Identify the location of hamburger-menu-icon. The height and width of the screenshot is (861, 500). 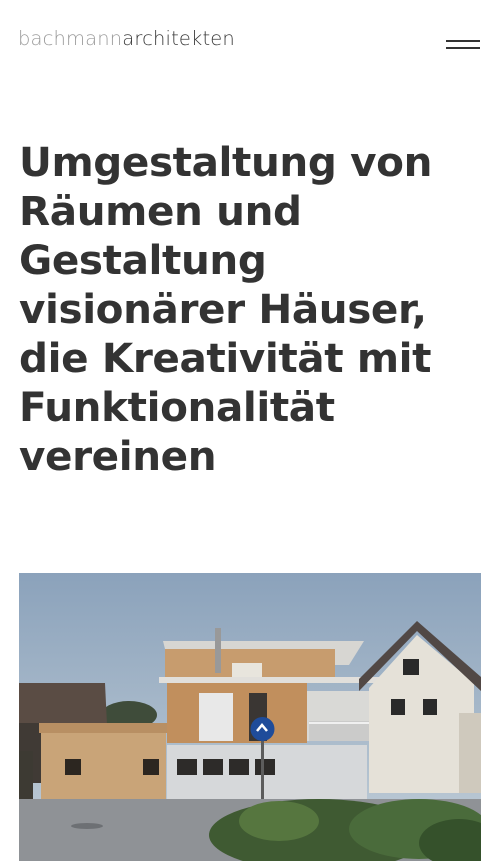
(463, 45).